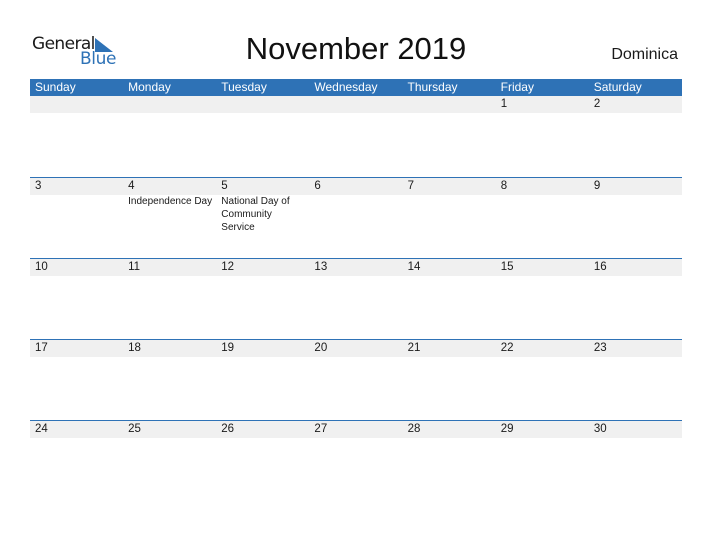 This screenshot has height=550, width=712. I want to click on day-number: 18, so click(134, 348).